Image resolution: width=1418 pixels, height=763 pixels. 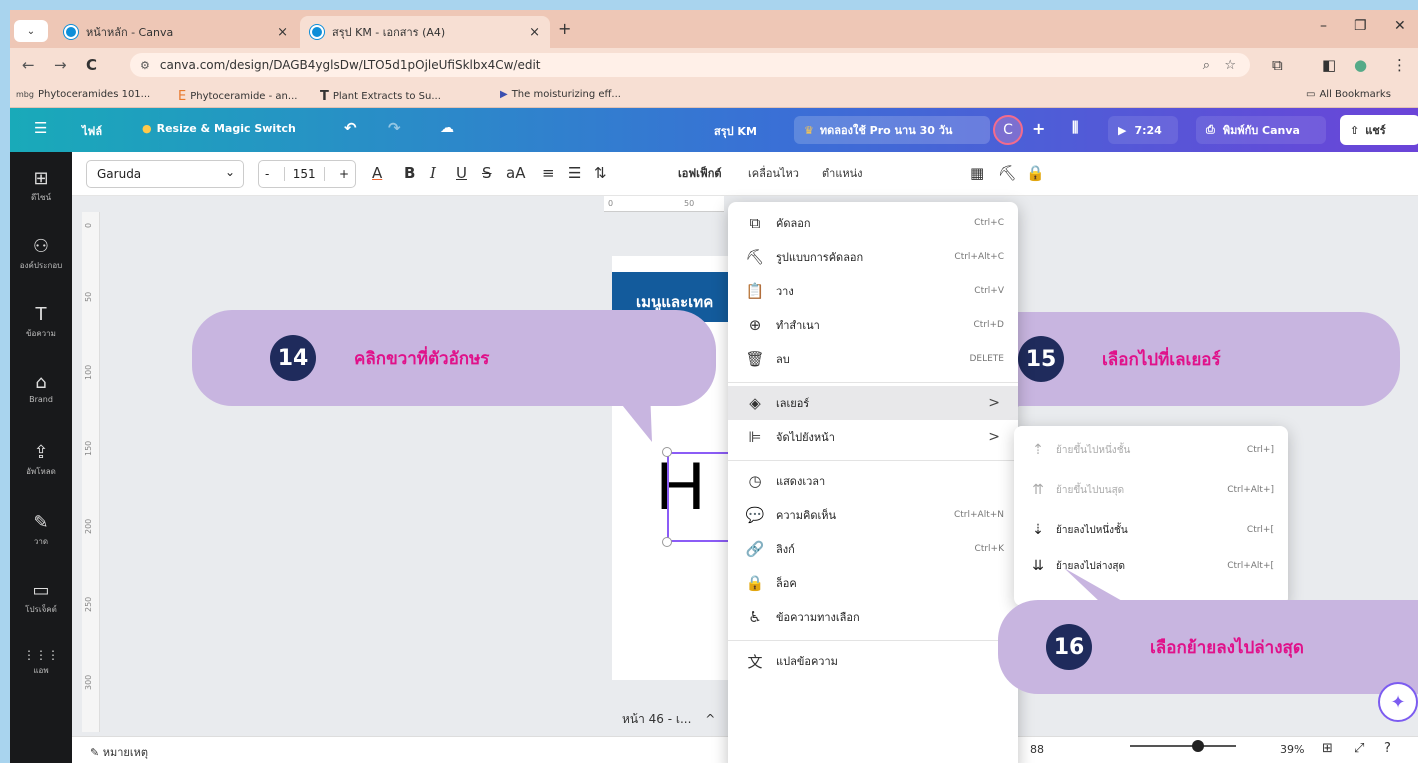 I want to click on submenu-item-to-back: ⇊ ย้ายลงไปล่างสุด Ctrl+Alt+[, so click(x=1151, y=566).